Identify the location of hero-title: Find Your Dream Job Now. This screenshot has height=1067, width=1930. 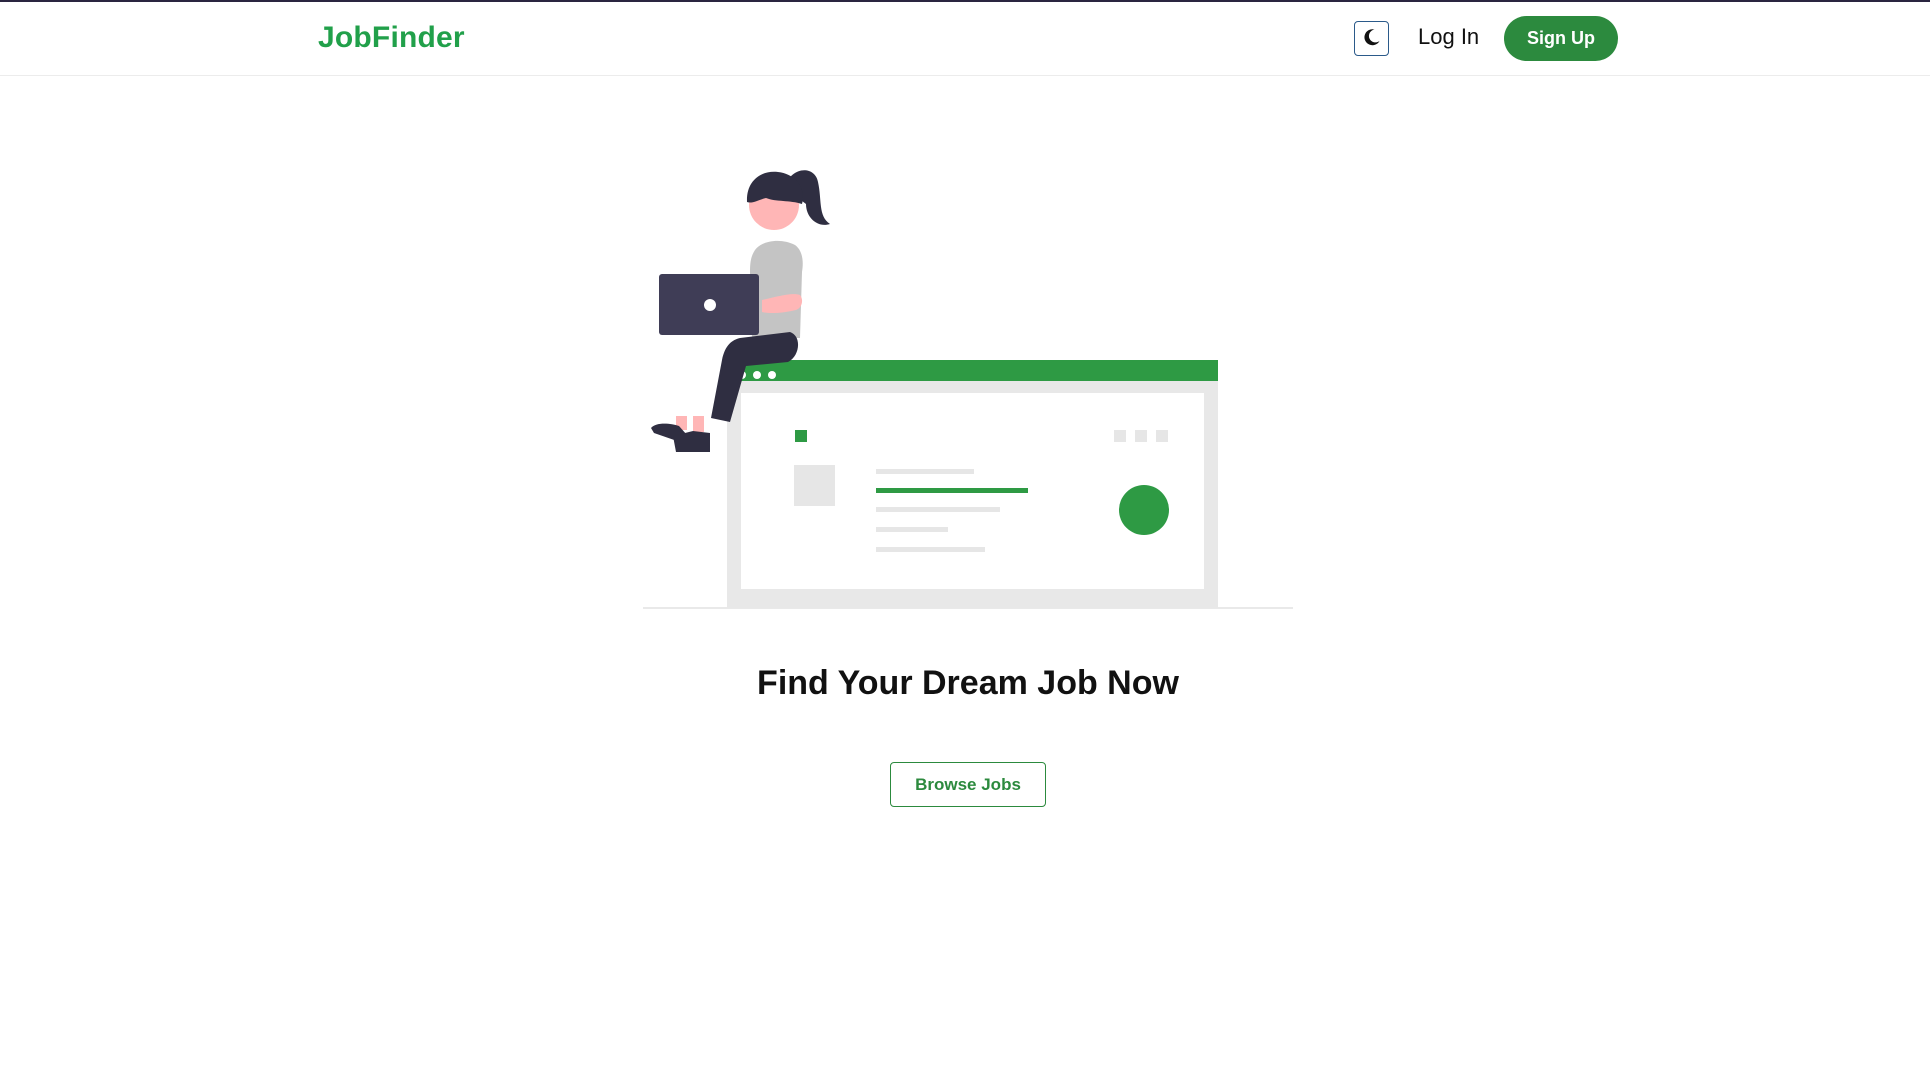
(968, 683).